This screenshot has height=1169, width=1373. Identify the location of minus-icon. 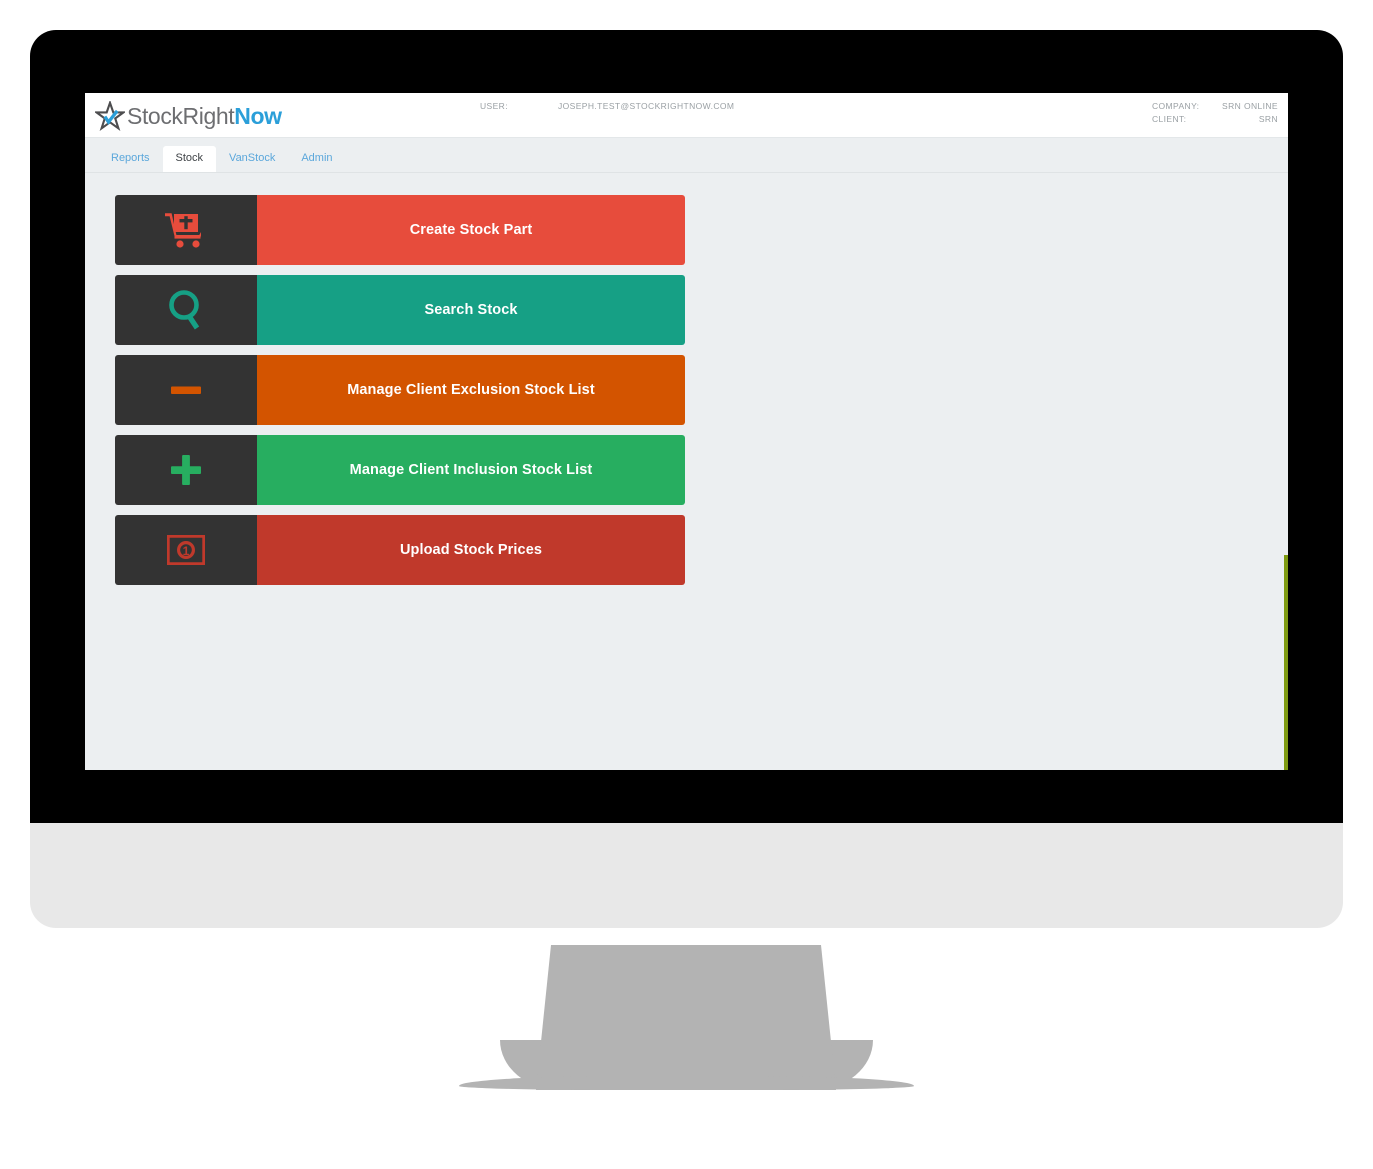
(186, 390).